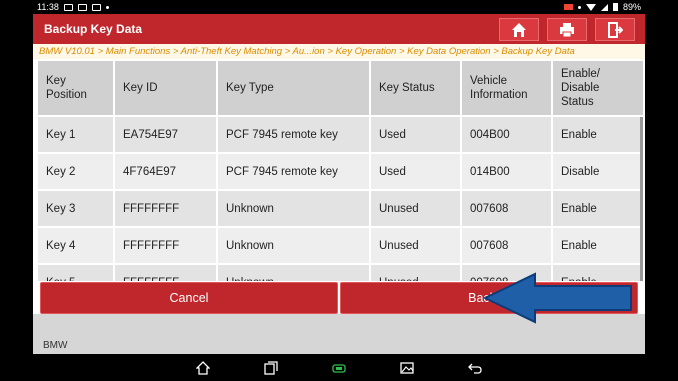 The image size is (678, 381). I want to click on page-title: Backup Key Data, so click(93, 29).